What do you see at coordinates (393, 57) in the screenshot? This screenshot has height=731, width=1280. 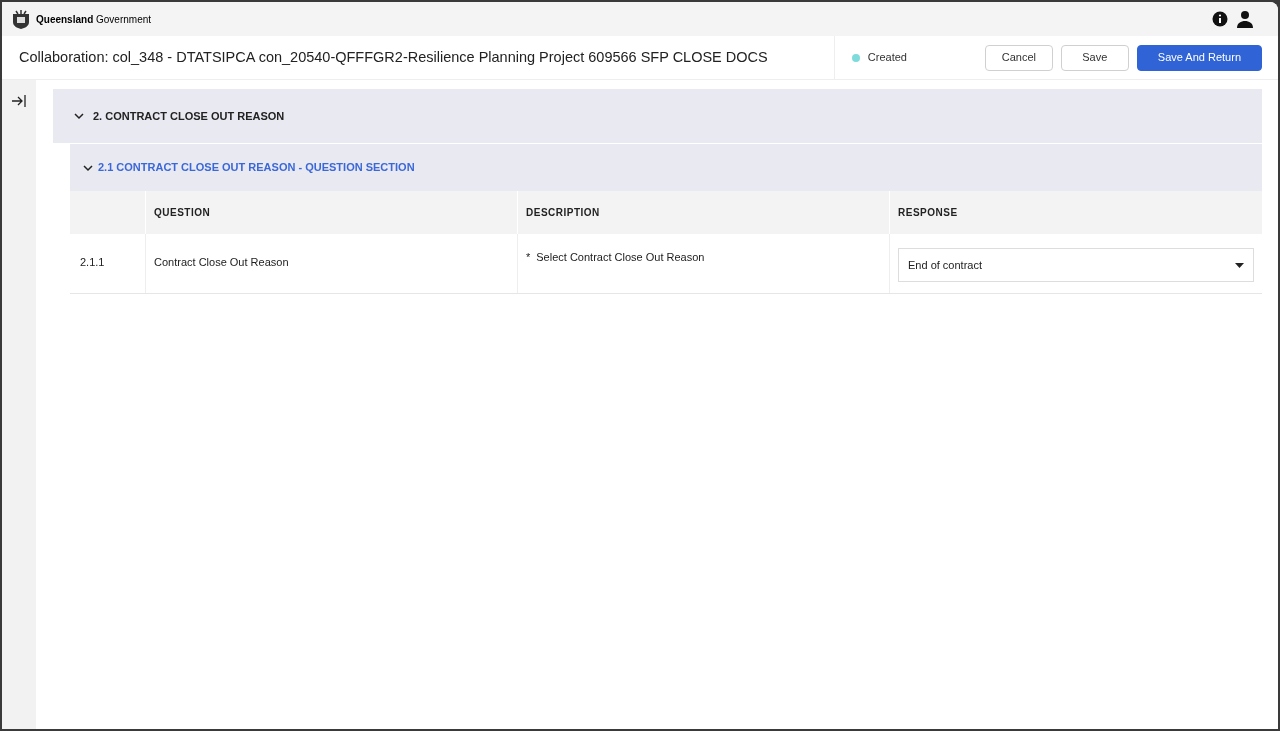 I see `page-title: Collaboration: col_348 - DTATSIPCA con_20540-QFFFGR2-Resilience Planning Project 609566 SFP CLOSE DOCS` at bounding box center [393, 57].